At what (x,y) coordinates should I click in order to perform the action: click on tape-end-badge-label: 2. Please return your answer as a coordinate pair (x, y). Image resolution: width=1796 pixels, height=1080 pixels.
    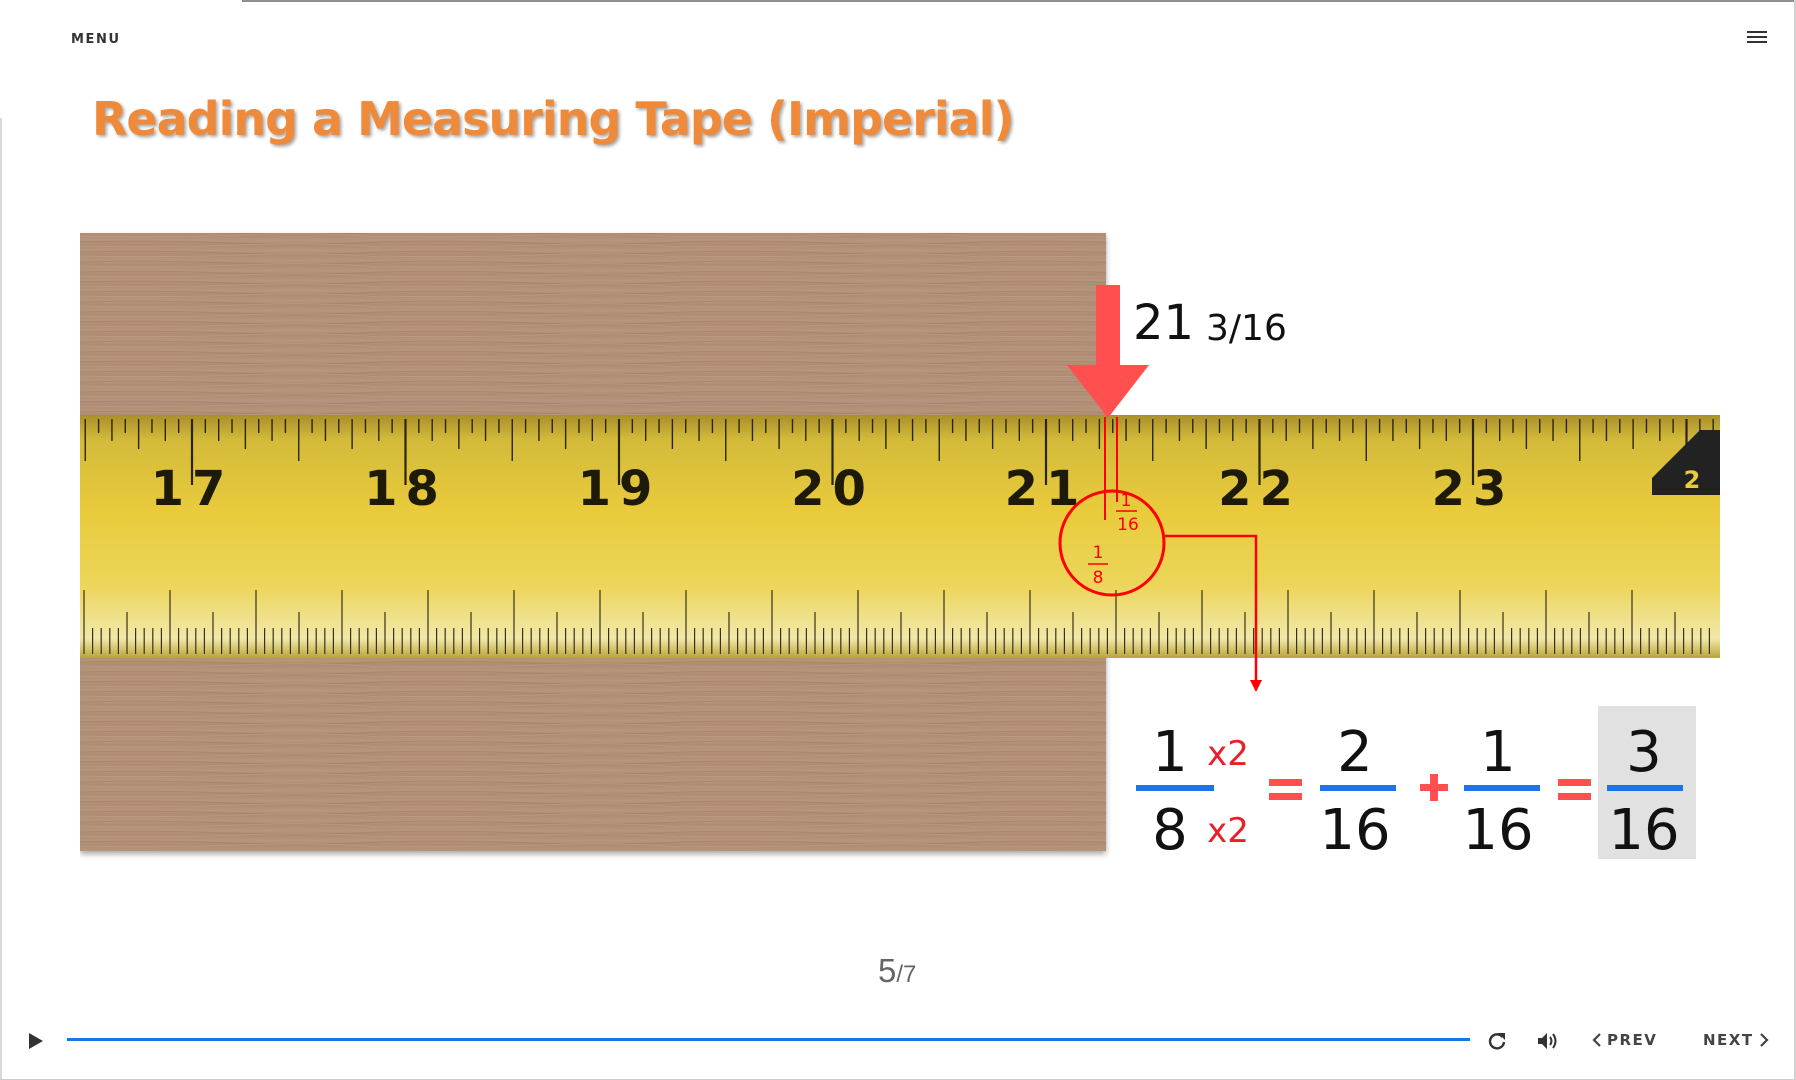
    Looking at the image, I should click on (1692, 480).